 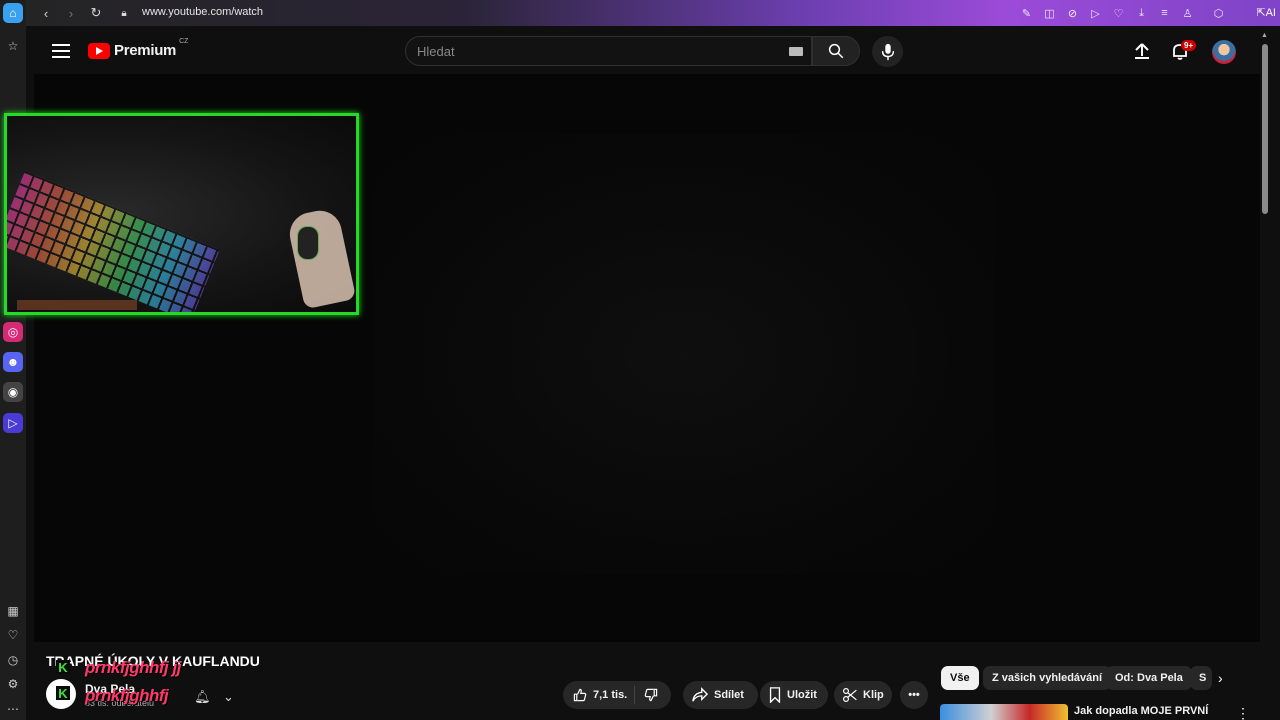 What do you see at coordinates (13, 611) in the screenshot?
I see `apps-icon: ▦` at bounding box center [13, 611].